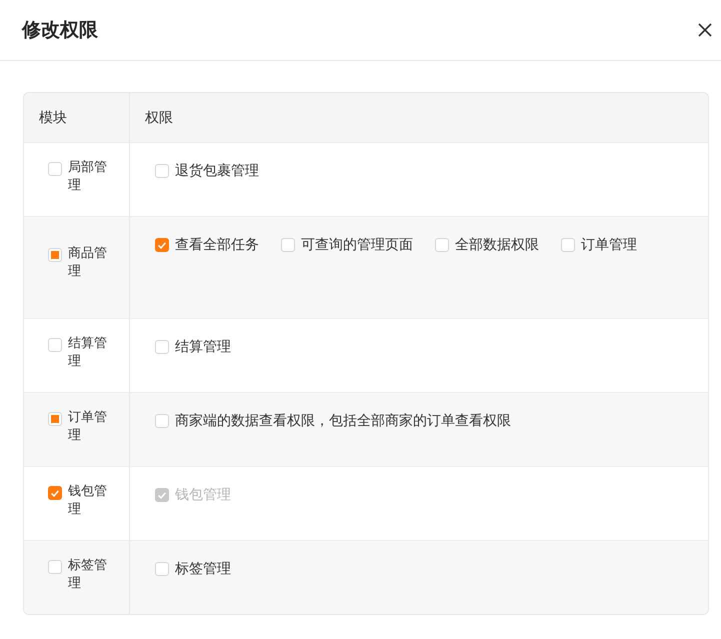 This screenshot has width=721, height=639. What do you see at coordinates (497, 245) in the screenshot?
I see `permission-label: 全部数据权限` at bounding box center [497, 245].